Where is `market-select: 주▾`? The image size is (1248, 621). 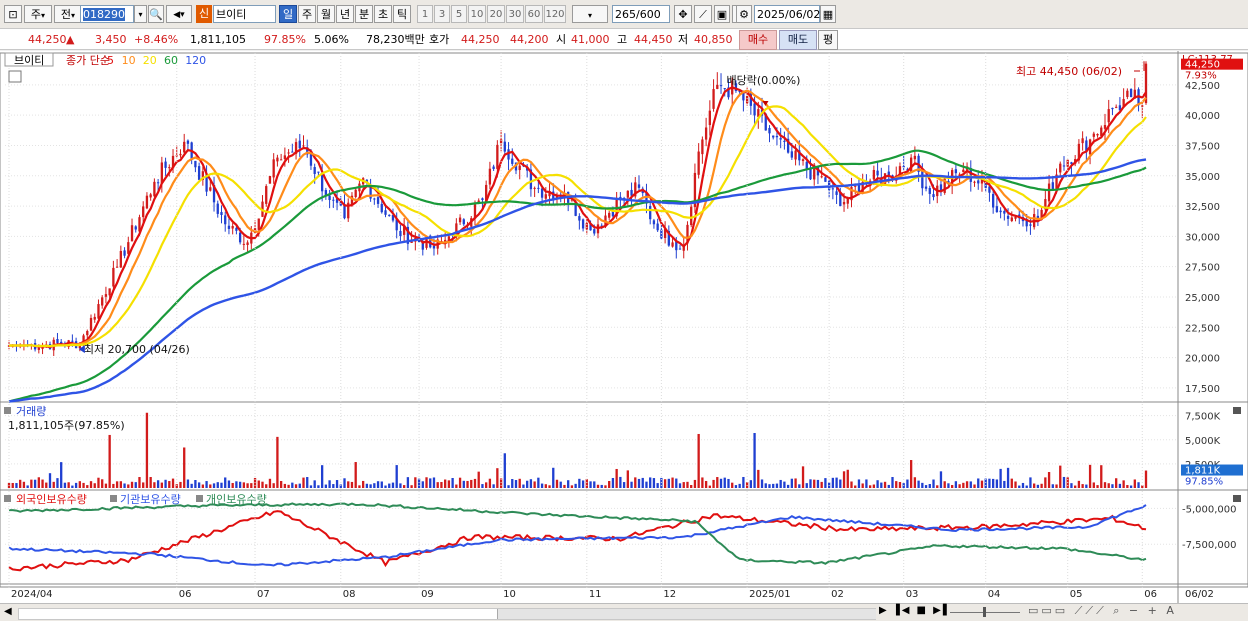 market-select: 주▾ is located at coordinates (38, 14).